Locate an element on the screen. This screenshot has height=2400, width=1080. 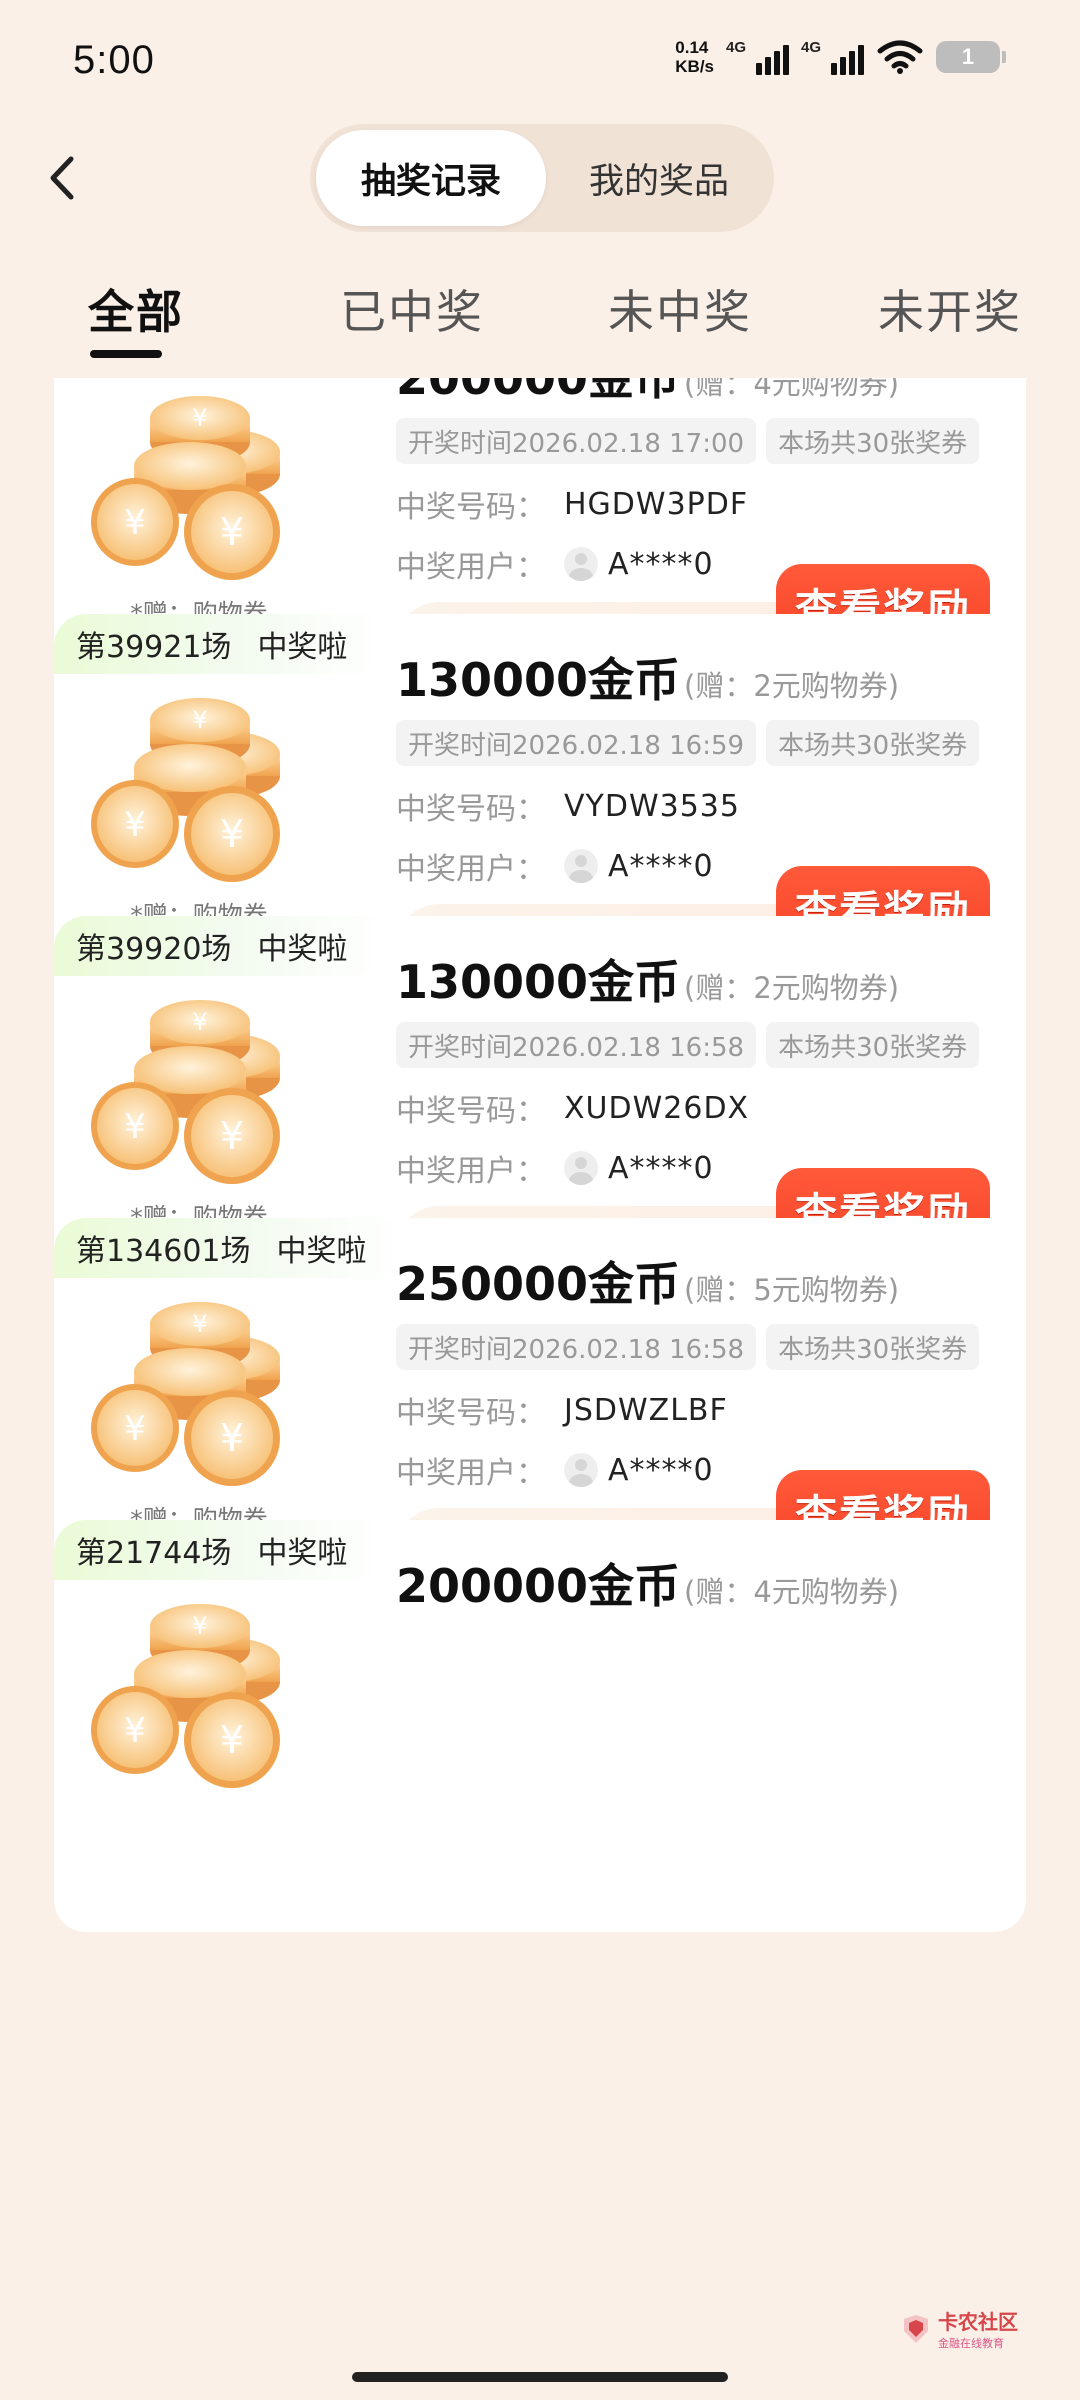
signal-icon: 4G is located at coordinates (757, 57).